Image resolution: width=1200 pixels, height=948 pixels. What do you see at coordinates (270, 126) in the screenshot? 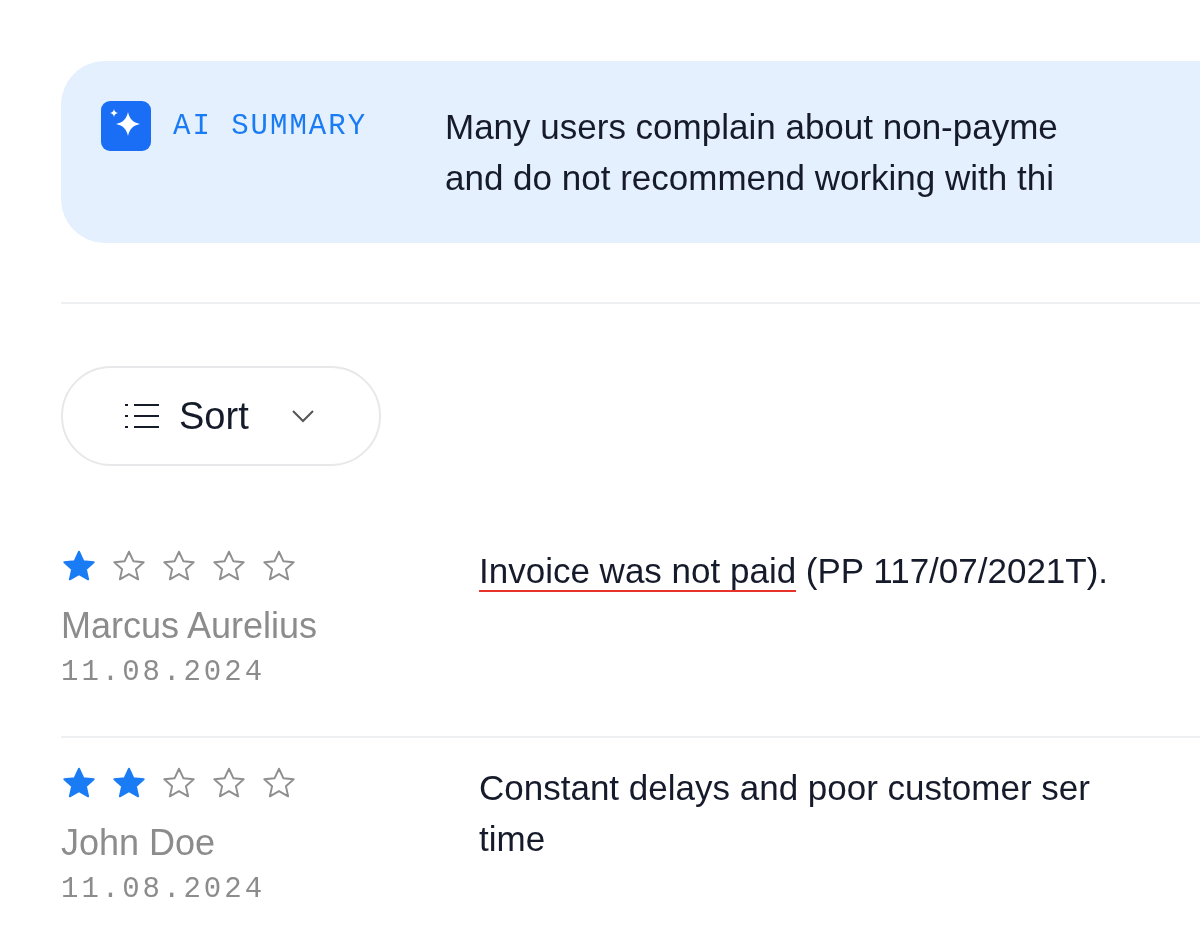
I see `summary-label: AI SUMMARY` at bounding box center [270, 126].